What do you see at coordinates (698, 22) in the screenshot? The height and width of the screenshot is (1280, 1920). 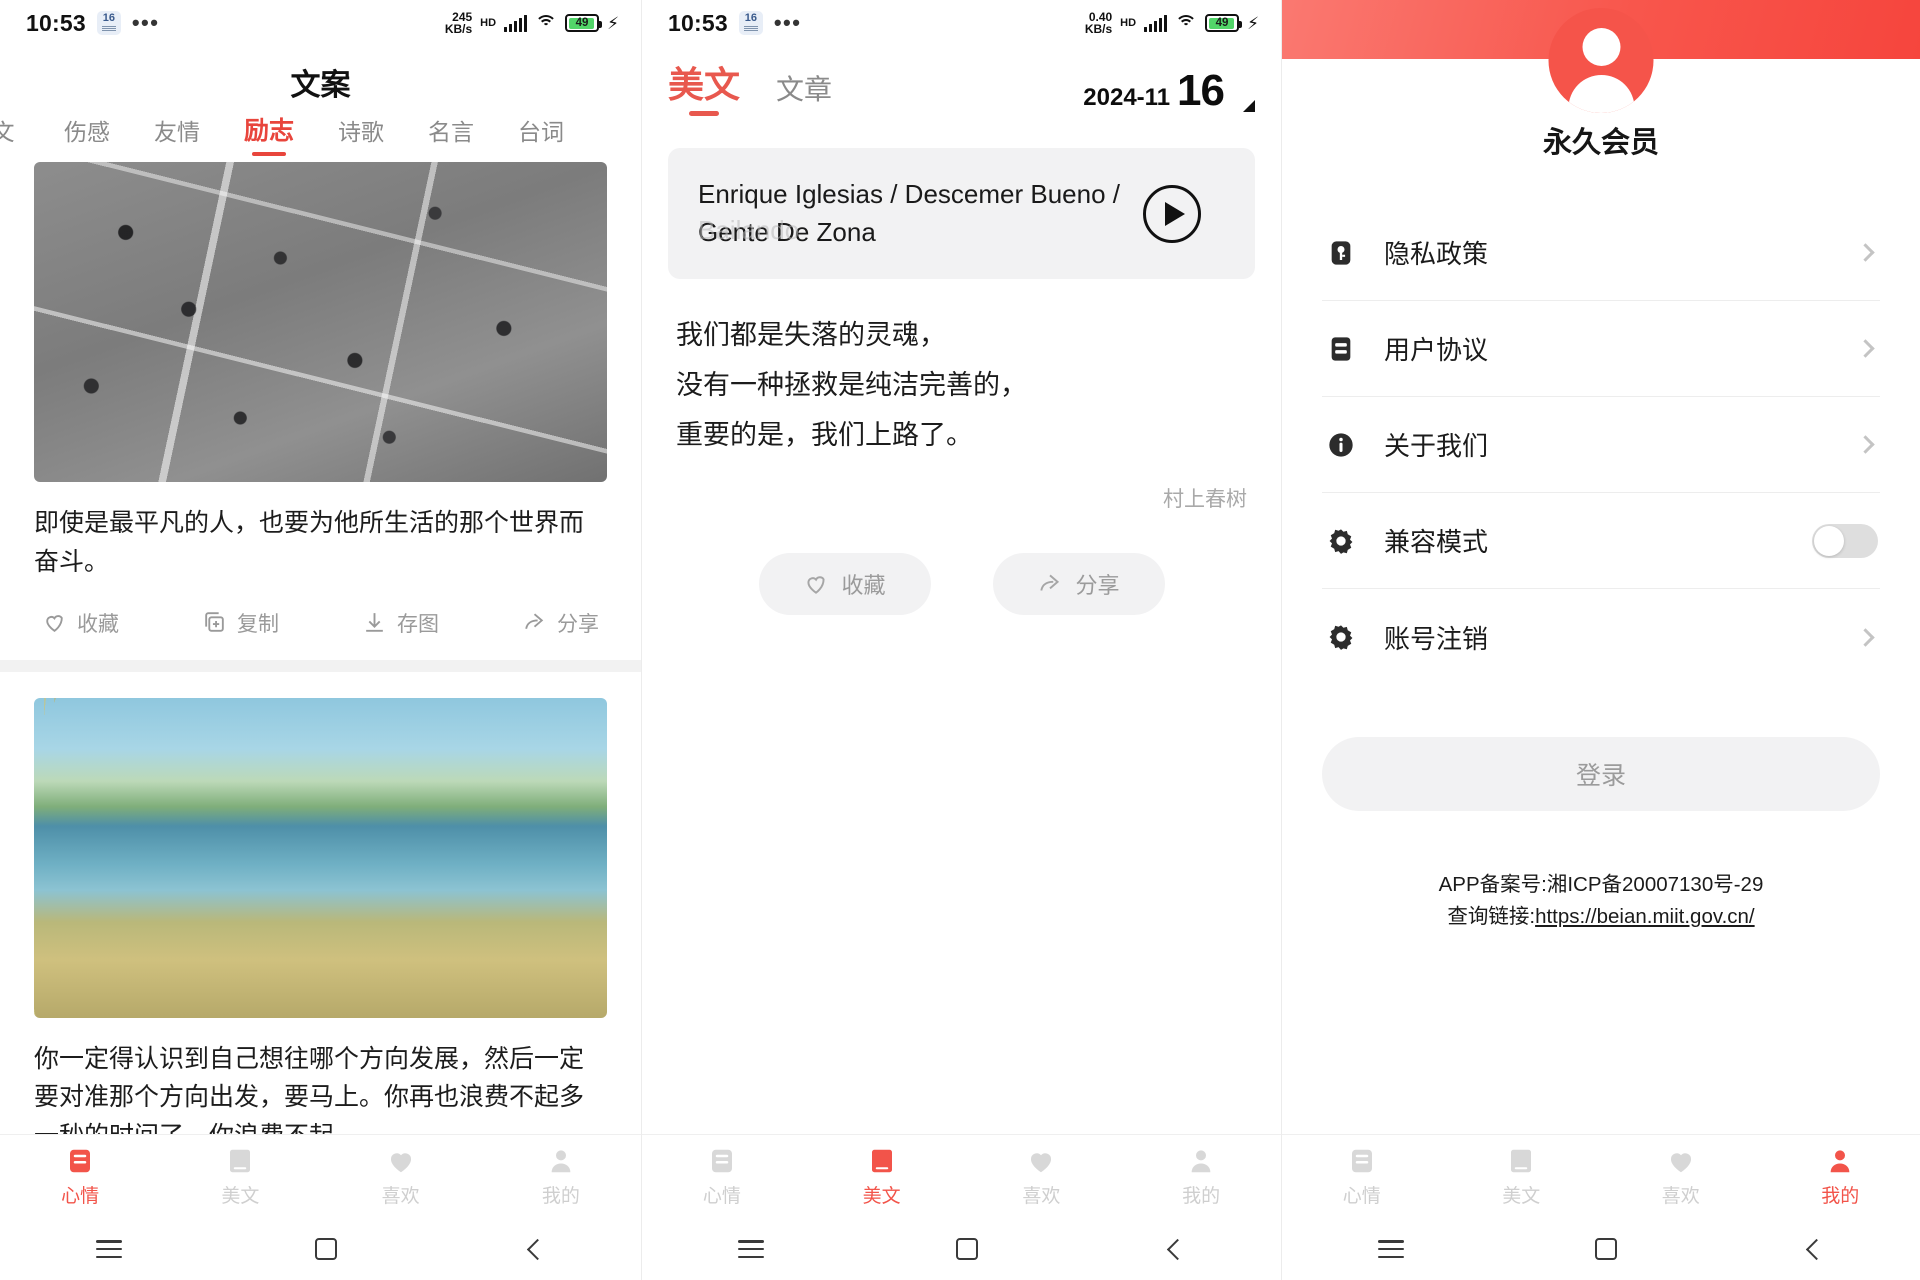 I see `status-time: 10:53` at bounding box center [698, 22].